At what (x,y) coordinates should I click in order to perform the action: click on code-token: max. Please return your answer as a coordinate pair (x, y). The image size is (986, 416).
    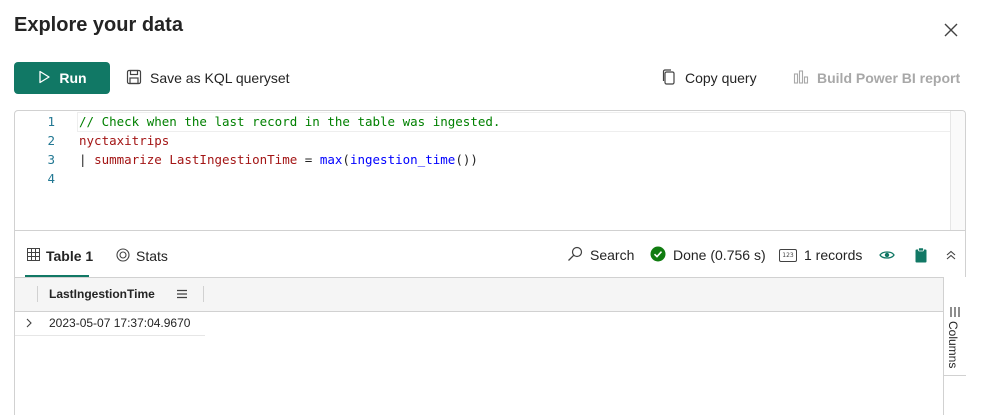
    Looking at the image, I should click on (331, 159).